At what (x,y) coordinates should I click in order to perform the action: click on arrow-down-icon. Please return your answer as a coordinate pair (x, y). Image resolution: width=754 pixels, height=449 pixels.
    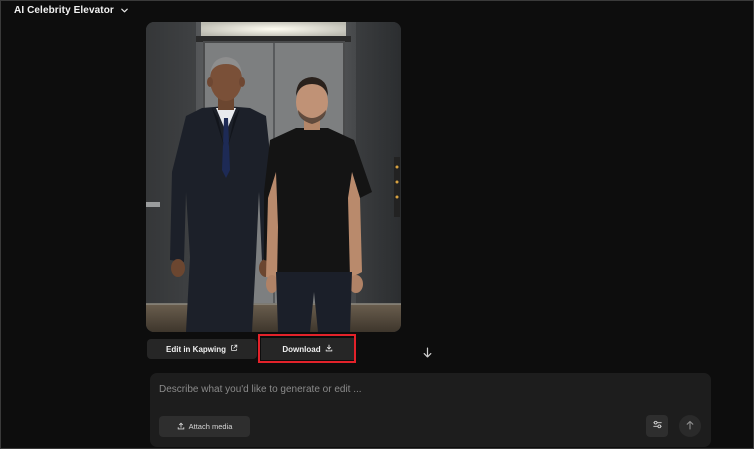
    Looking at the image, I should click on (427, 354).